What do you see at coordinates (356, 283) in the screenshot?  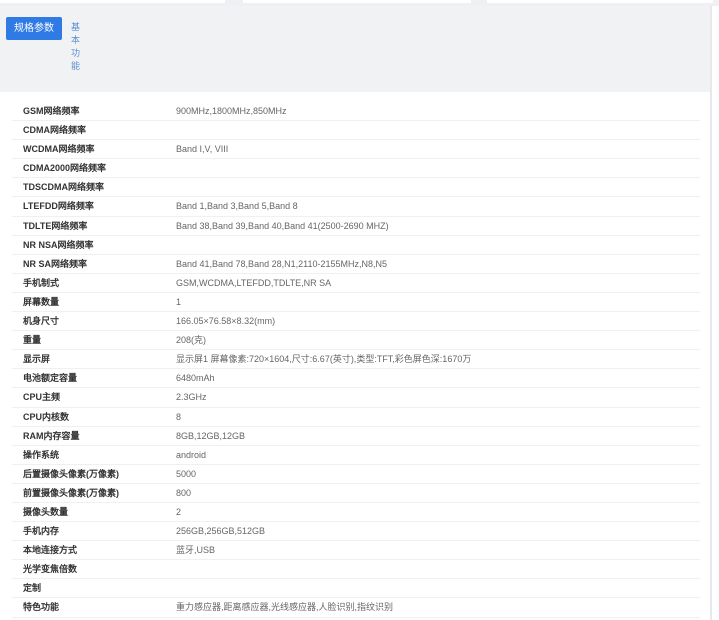 I see `spec-row: 手机制式 GSM,WCDMA,LTEFDD,TDLTE,NR SA` at bounding box center [356, 283].